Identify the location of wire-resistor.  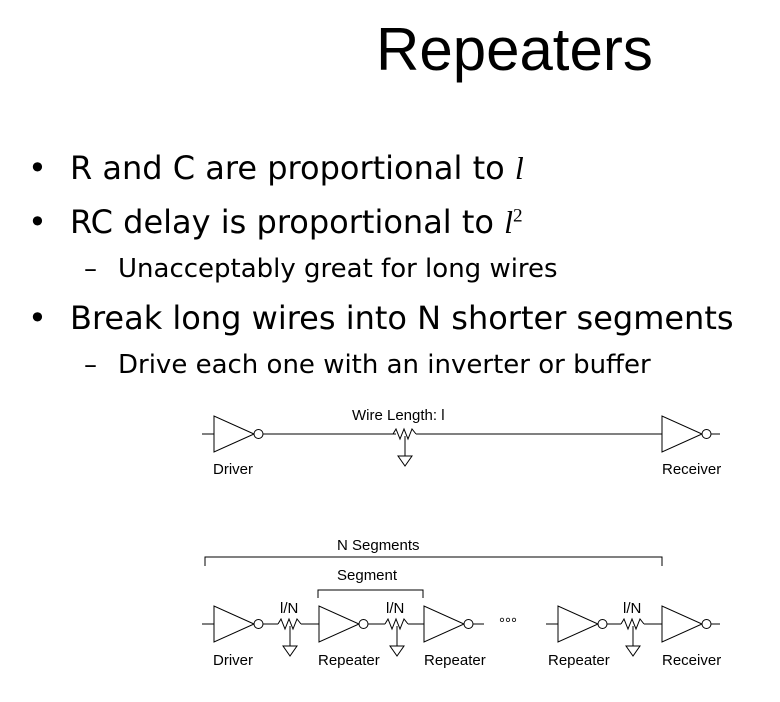
(404, 447).